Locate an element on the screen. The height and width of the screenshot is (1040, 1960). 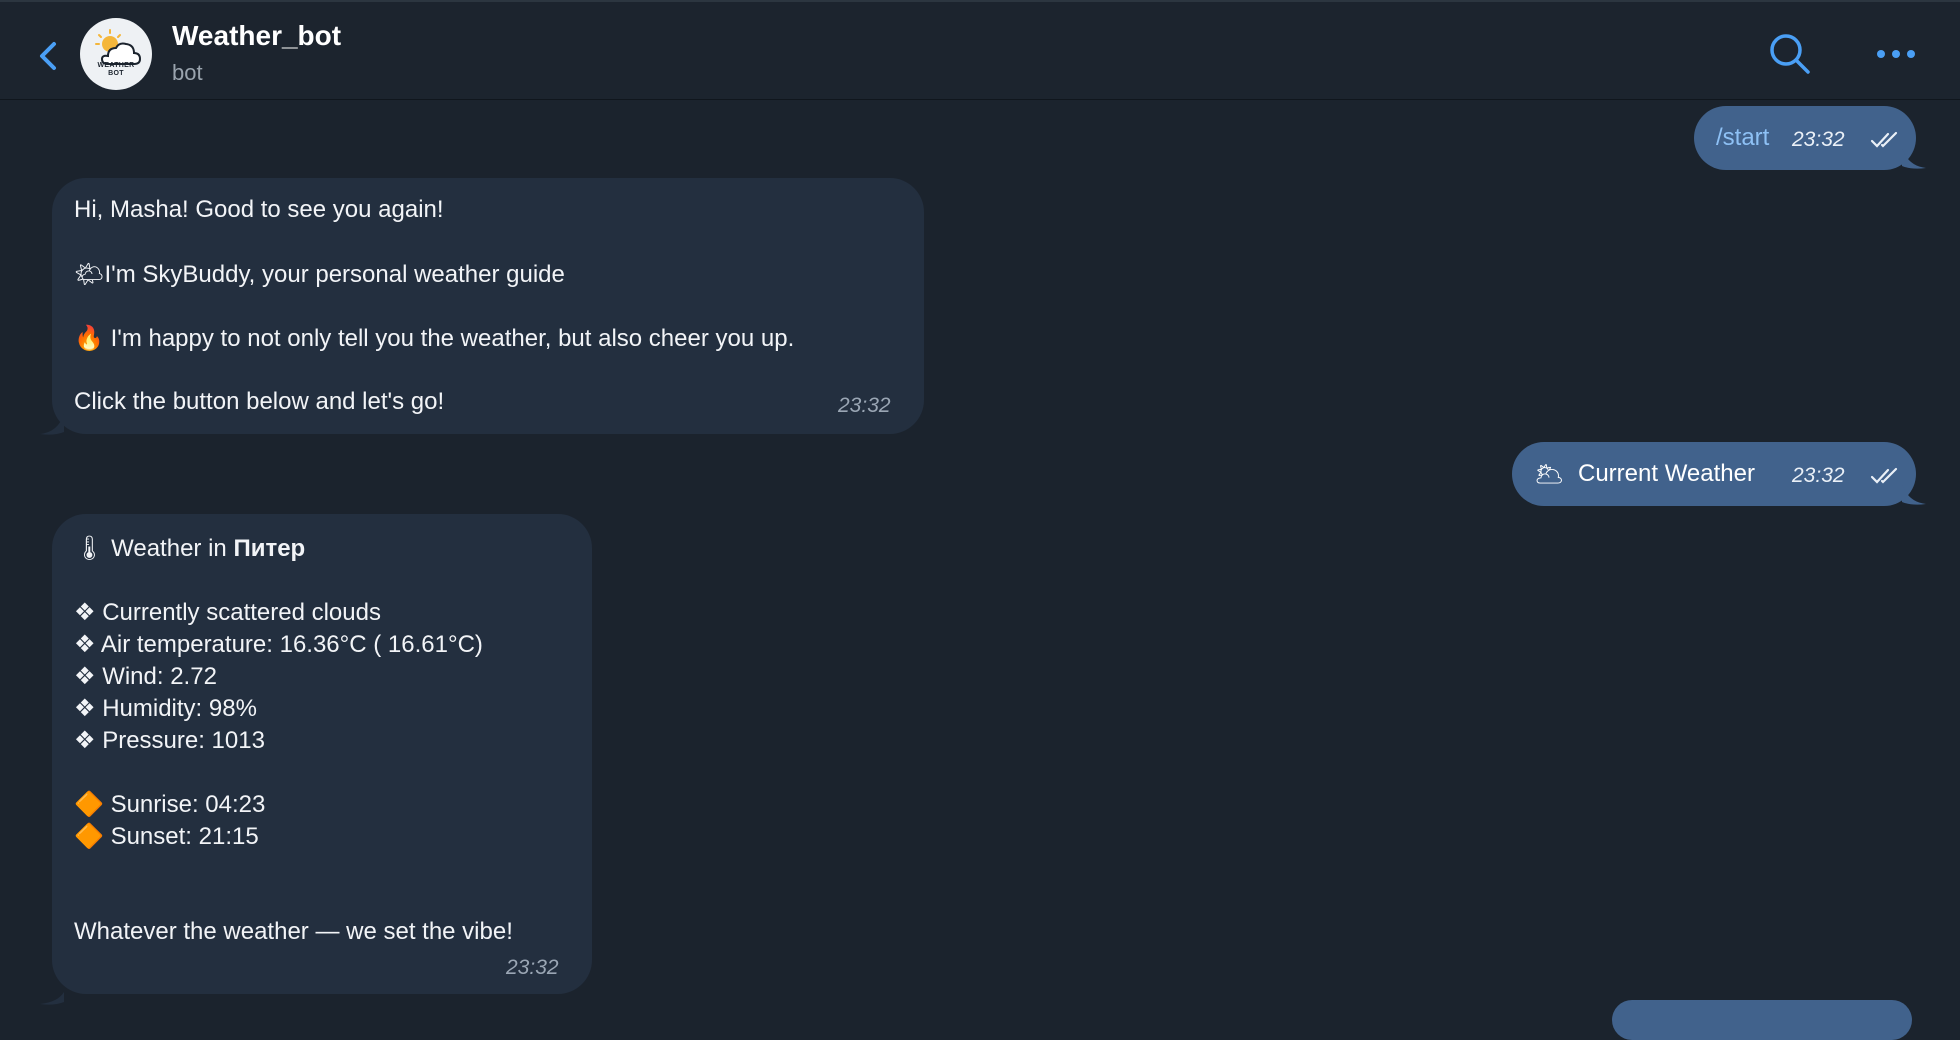
search-icon is located at coordinates (1790, 54).